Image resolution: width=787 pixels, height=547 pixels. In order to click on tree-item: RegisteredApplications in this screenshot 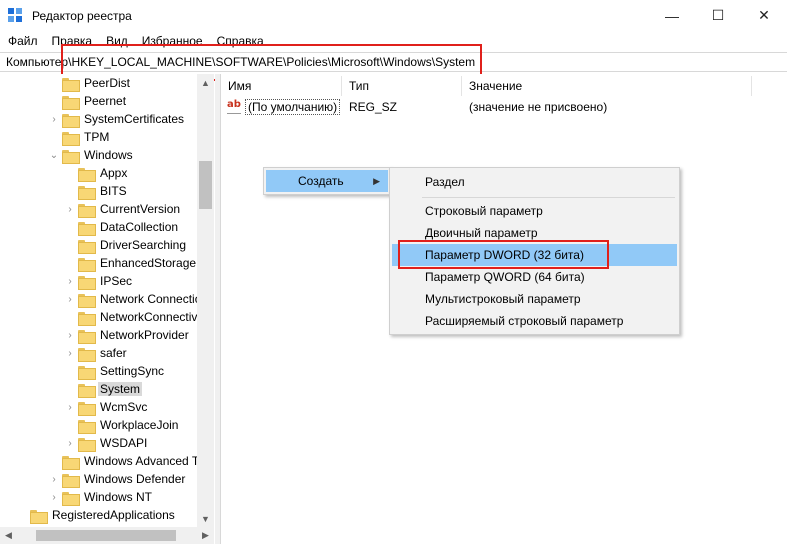, I will do `click(96, 515)`.